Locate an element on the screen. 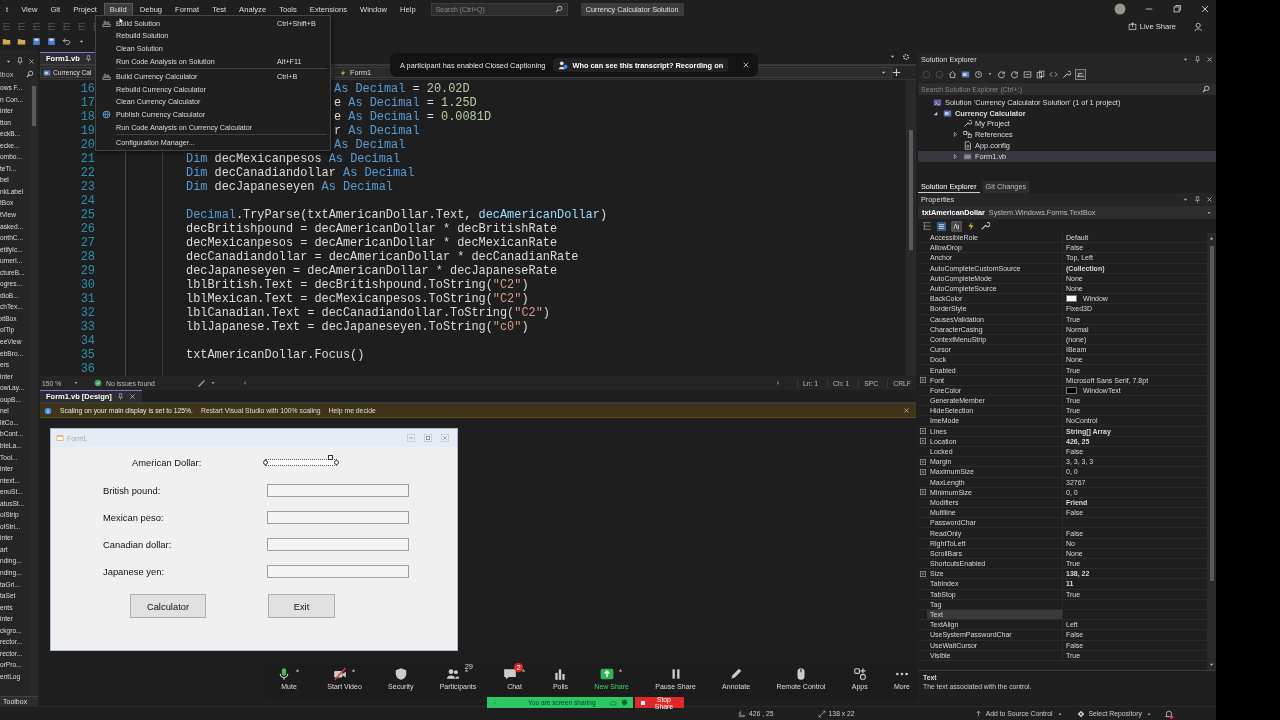 The image size is (1280, 720). line-number: 32 is located at coordinates (87, 313).